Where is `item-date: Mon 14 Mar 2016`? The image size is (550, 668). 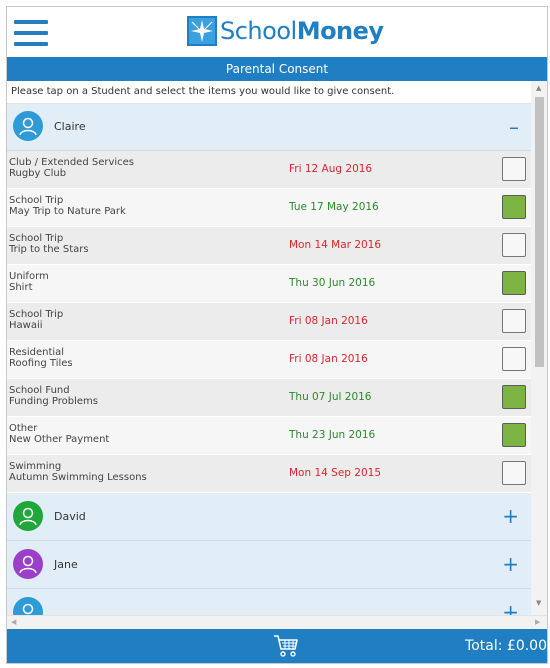
item-date: Mon 14 Mar 2016 is located at coordinates (335, 245).